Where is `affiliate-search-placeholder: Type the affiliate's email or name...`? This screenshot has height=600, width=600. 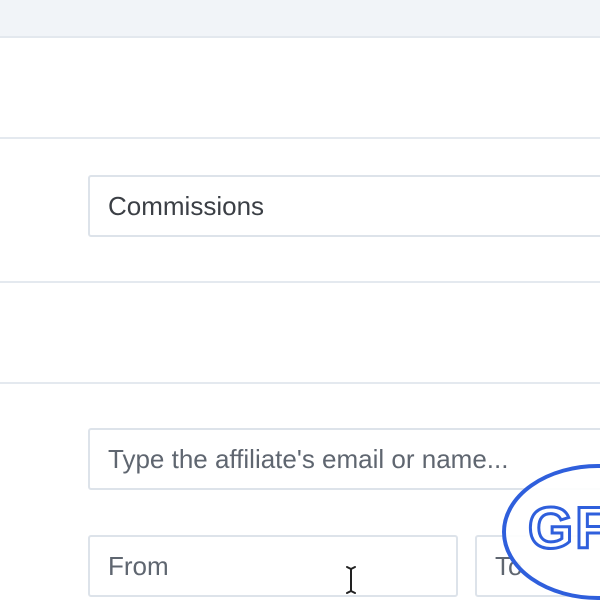
affiliate-search-placeholder: Type the affiliate's email or name... is located at coordinates (308, 459).